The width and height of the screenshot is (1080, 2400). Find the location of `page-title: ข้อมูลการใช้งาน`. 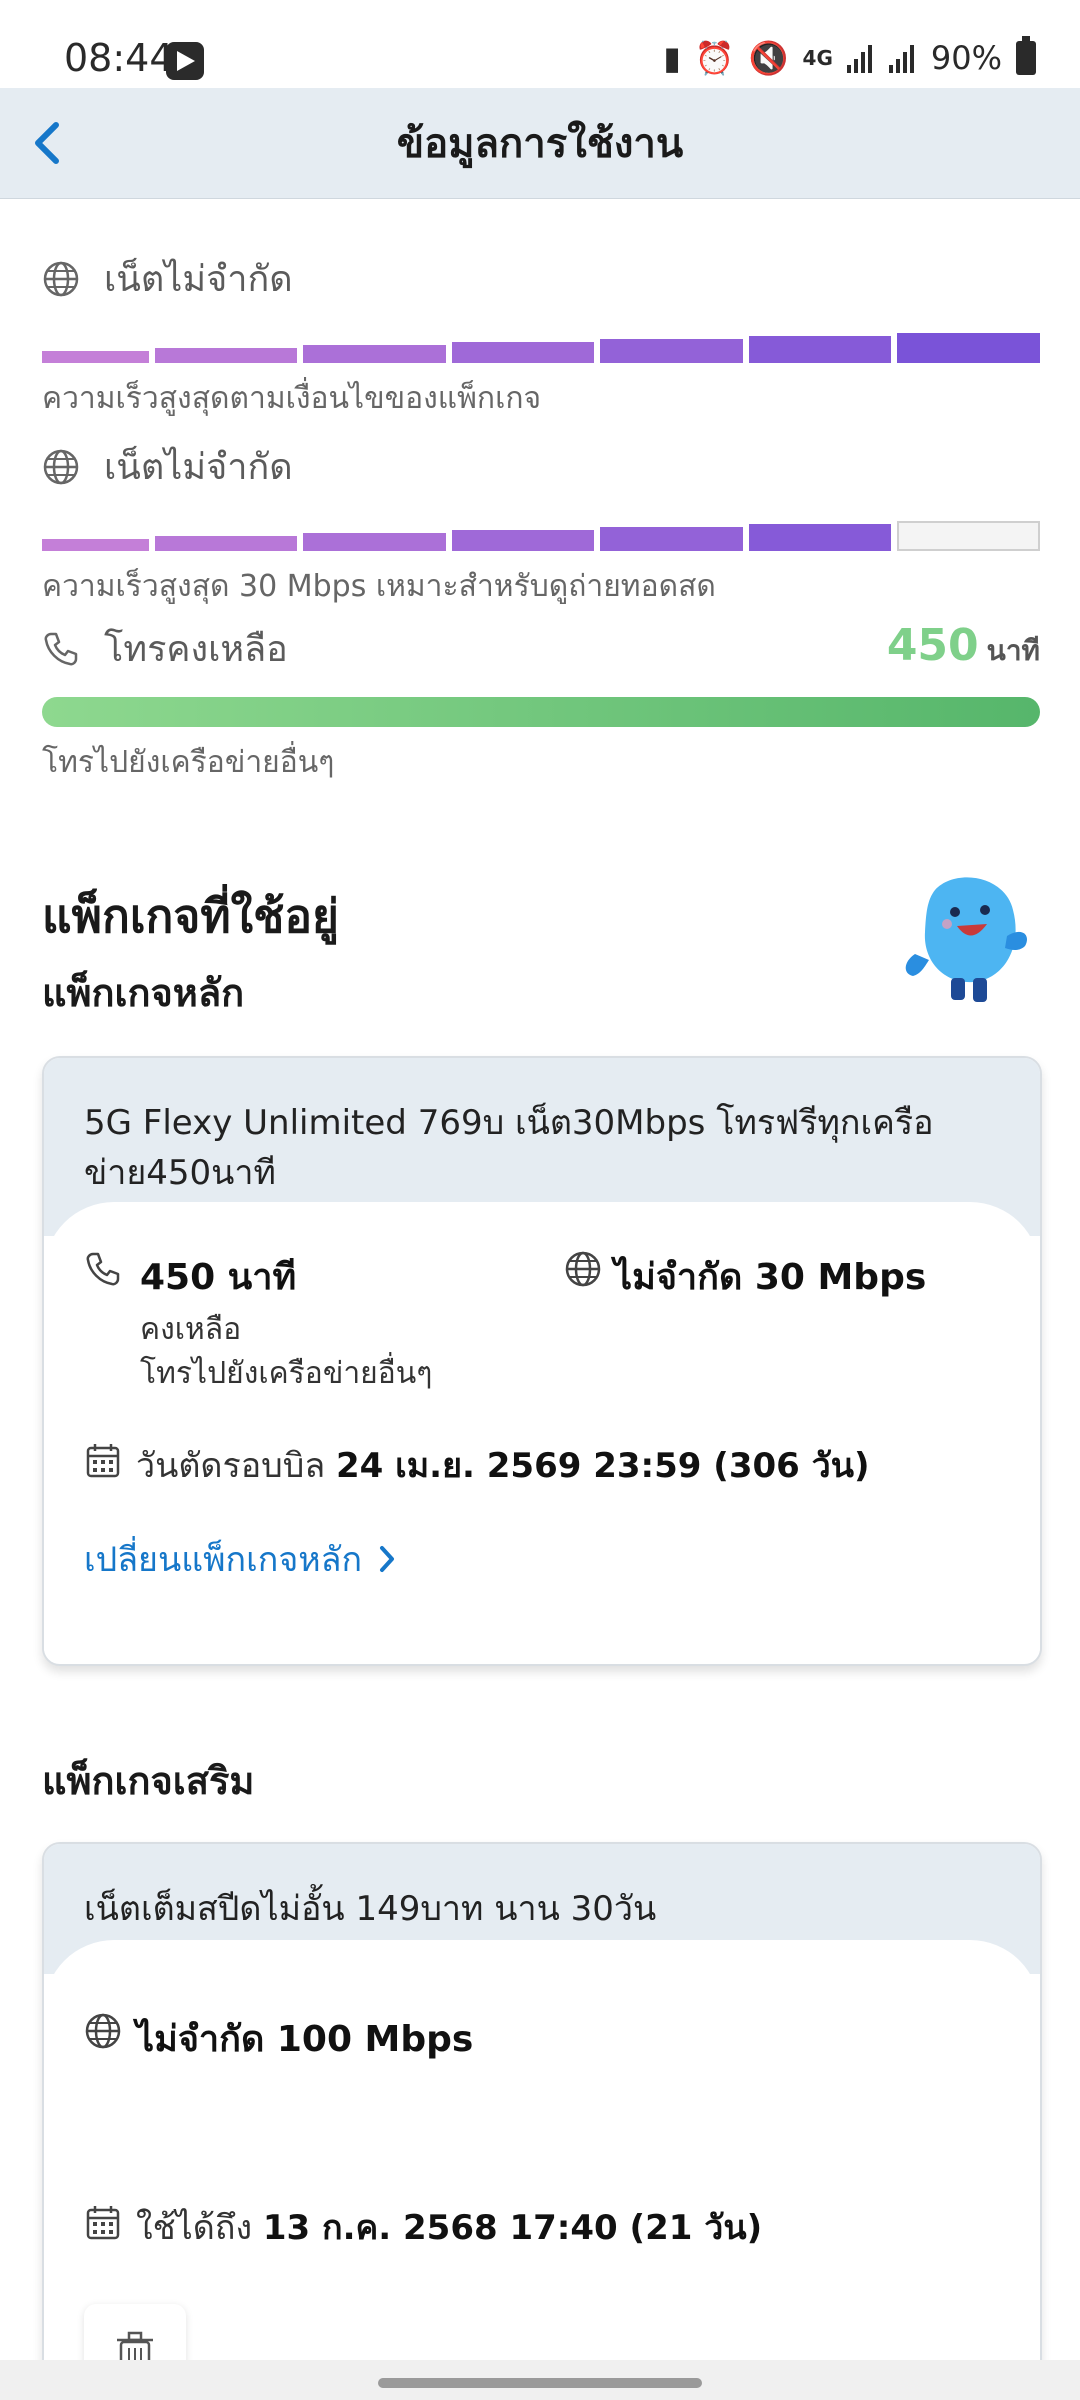

page-title: ข้อมูลการใช้งาน is located at coordinates (540, 144).